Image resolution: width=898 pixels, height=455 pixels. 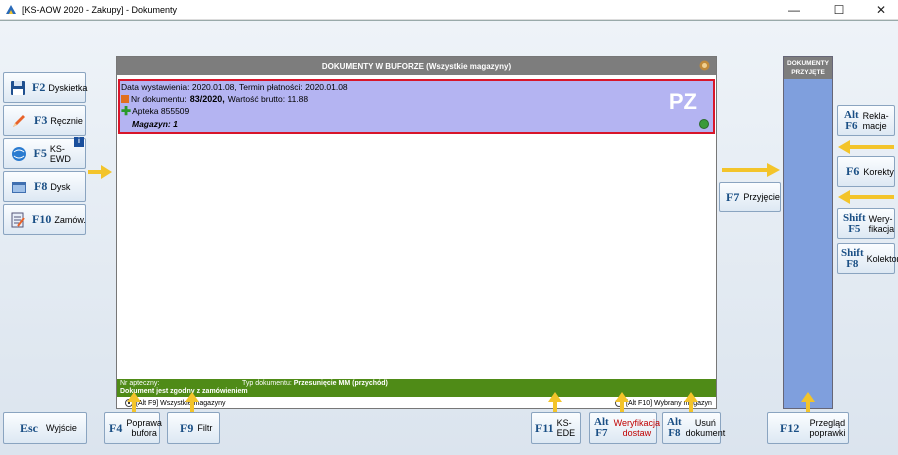 I want to click on supplier-name: Apteka 855509, so click(x=161, y=111).